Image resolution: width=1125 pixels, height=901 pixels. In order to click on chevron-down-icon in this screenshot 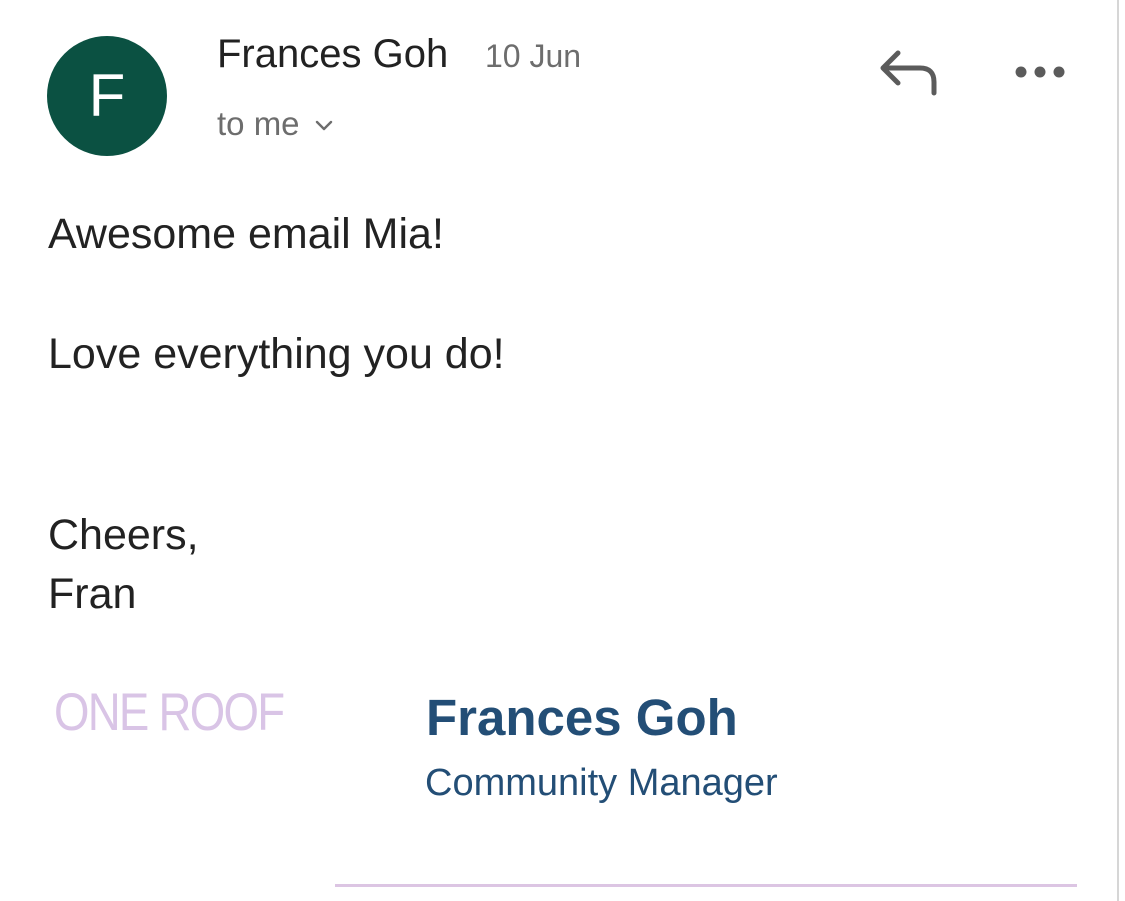, I will do `click(323, 125)`.